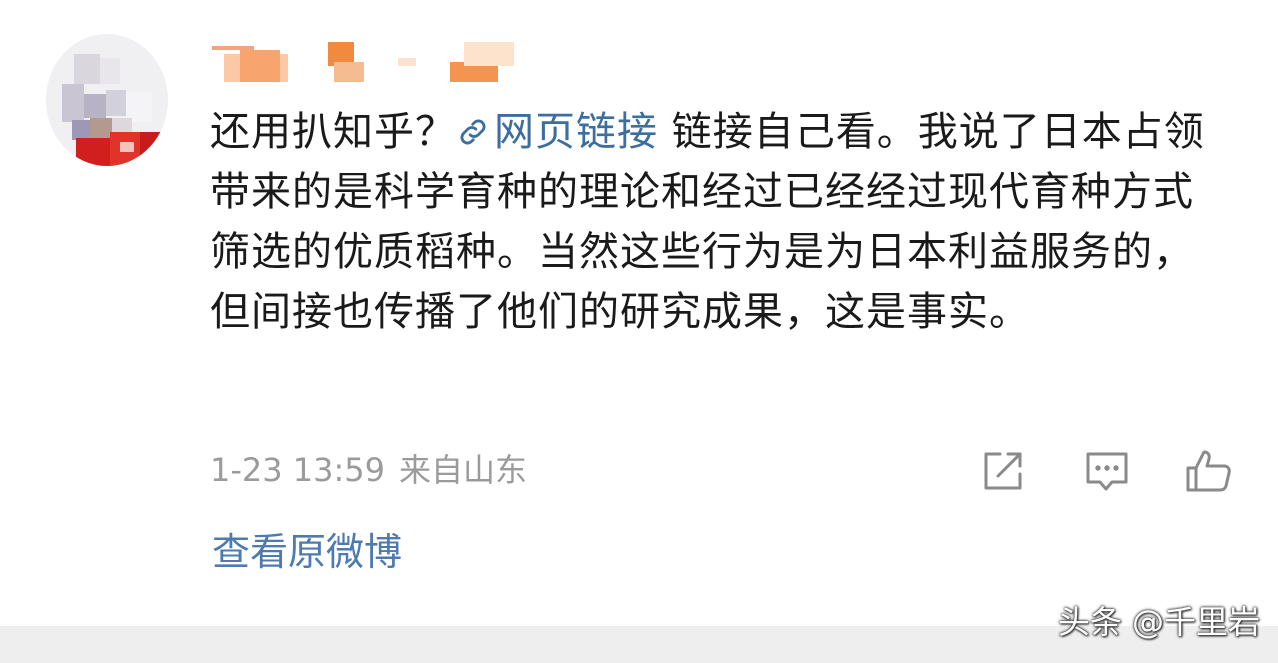 Image resolution: width=1278 pixels, height=663 pixels. What do you see at coordinates (1158, 622) in the screenshot?
I see `watermark: 头条 @千里岩` at bounding box center [1158, 622].